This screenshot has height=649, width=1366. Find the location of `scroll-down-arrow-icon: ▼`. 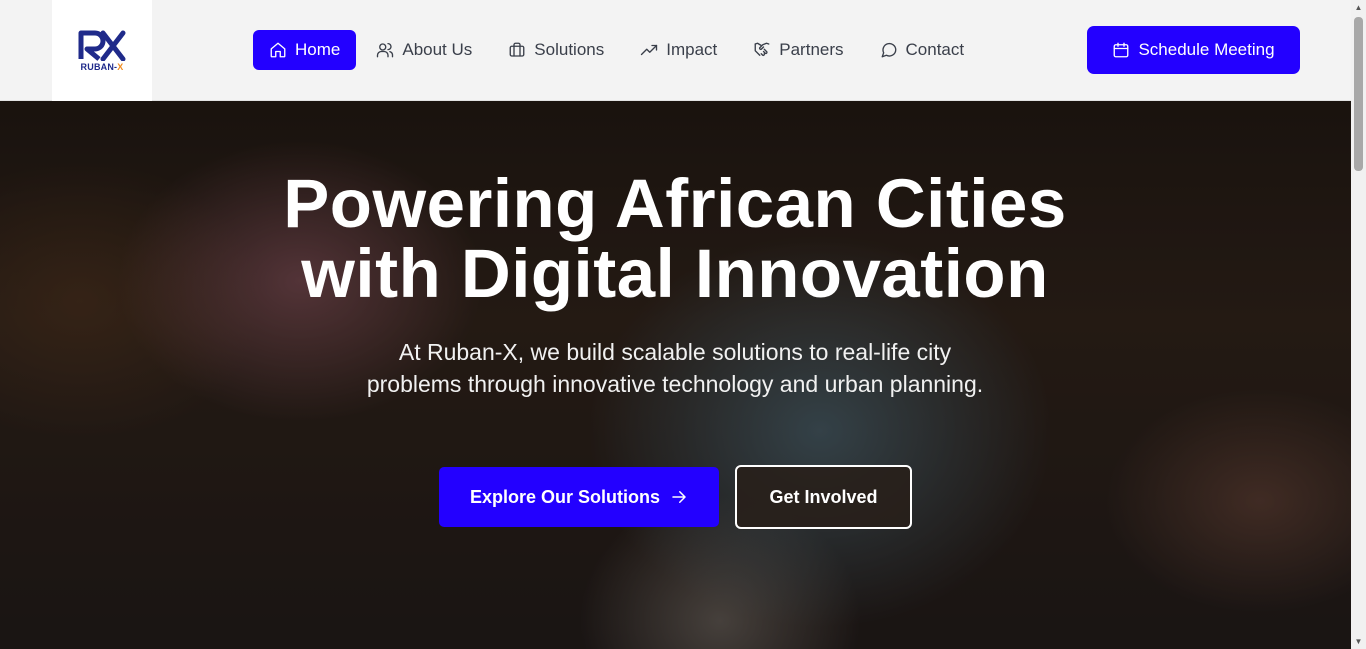

scroll-down-arrow-icon: ▼ is located at coordinates (1358, 641).